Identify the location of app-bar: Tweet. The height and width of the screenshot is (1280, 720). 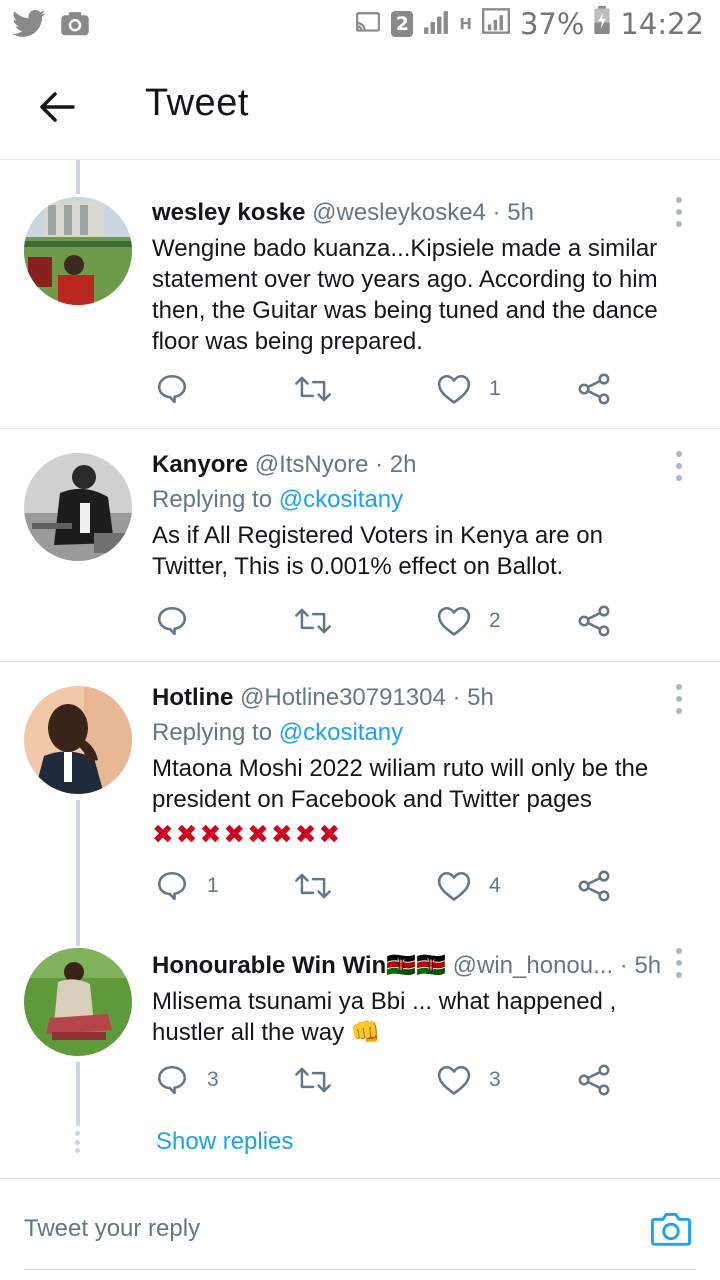
(360, 106).